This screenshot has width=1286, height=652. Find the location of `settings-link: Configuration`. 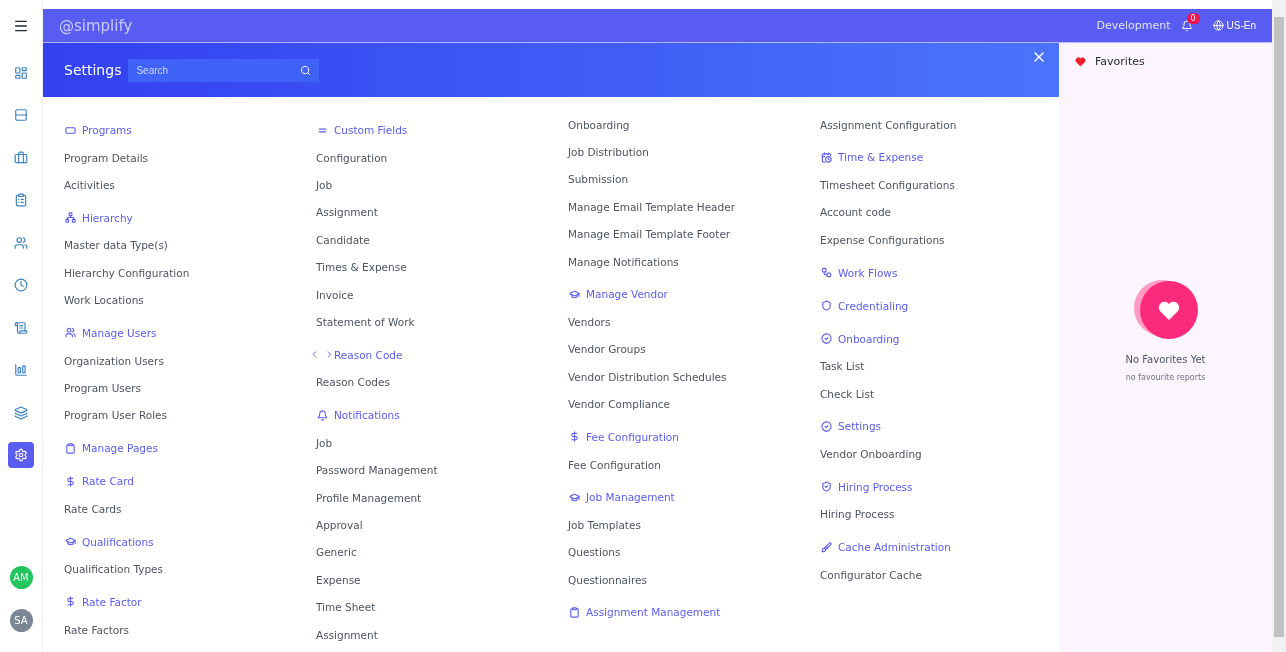

settings-link: Configuration is located at coordinates (352, 158).